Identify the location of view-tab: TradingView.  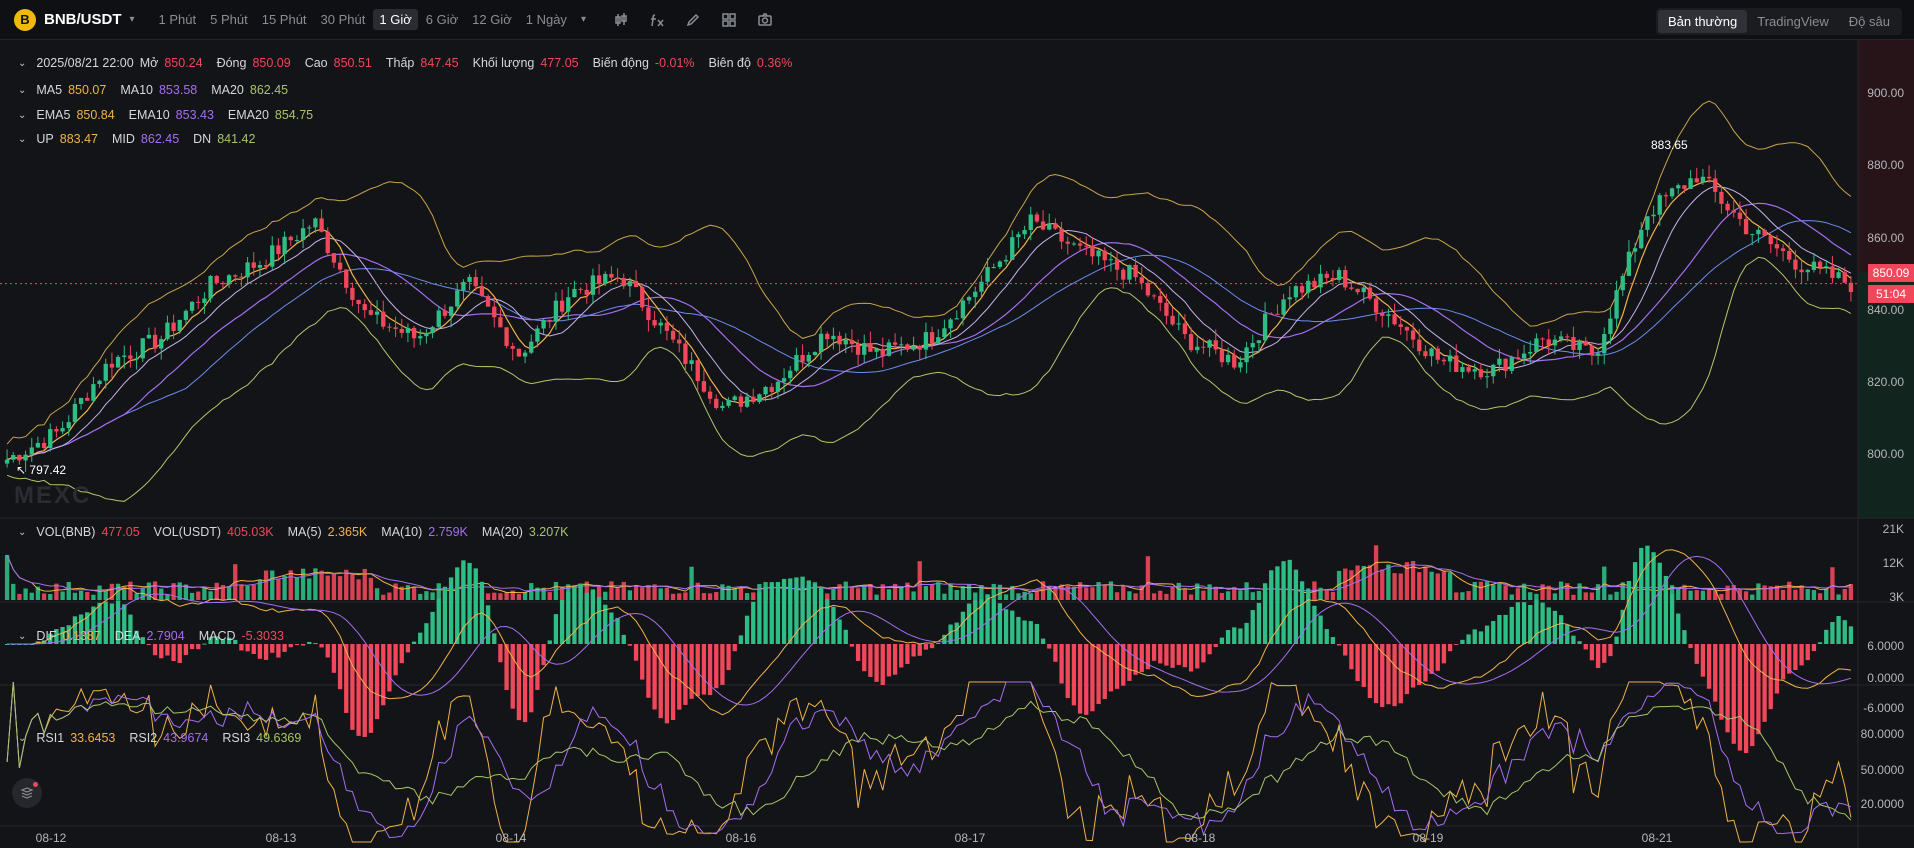
(1793, 21).